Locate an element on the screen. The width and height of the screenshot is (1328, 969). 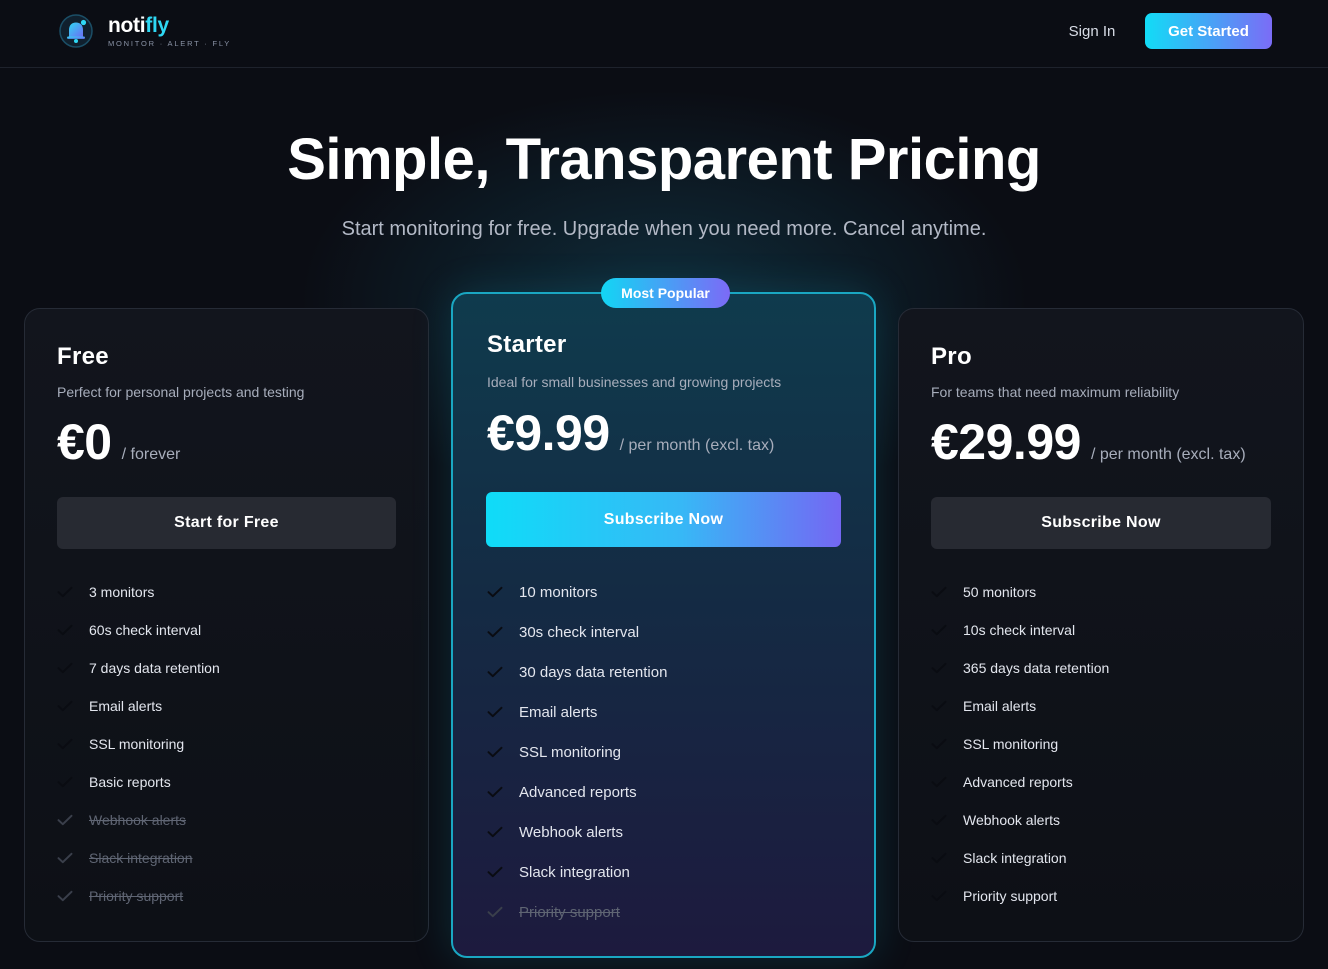
feature-label: 30 days data retention is located at coordinates (593, 672).